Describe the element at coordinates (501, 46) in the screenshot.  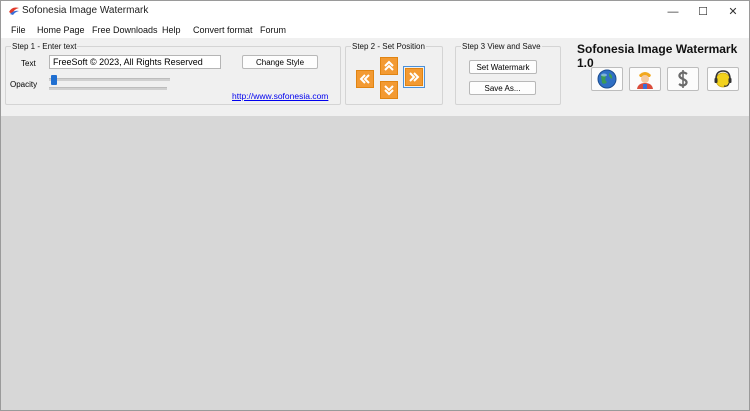
I see `step3-legend: Step 3 View and Save` at that location.